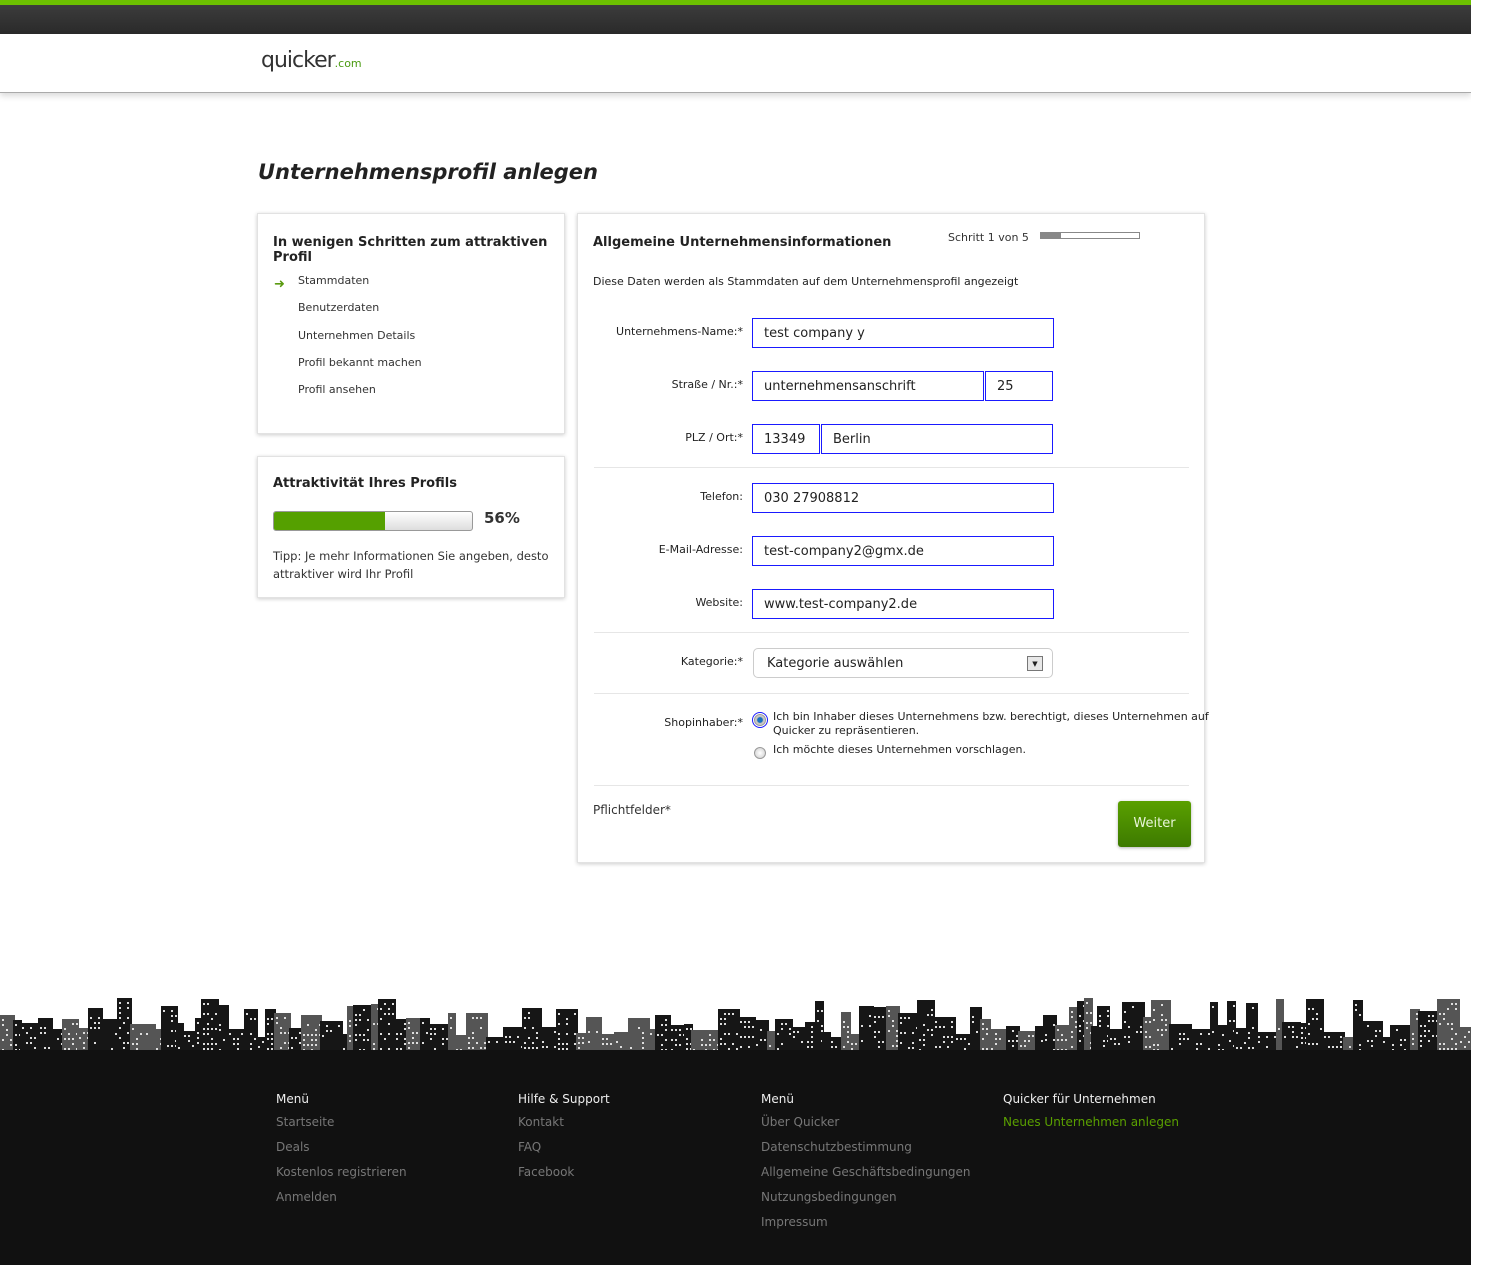  I want to click on step-item: Stammdaten, so click(334, 280).